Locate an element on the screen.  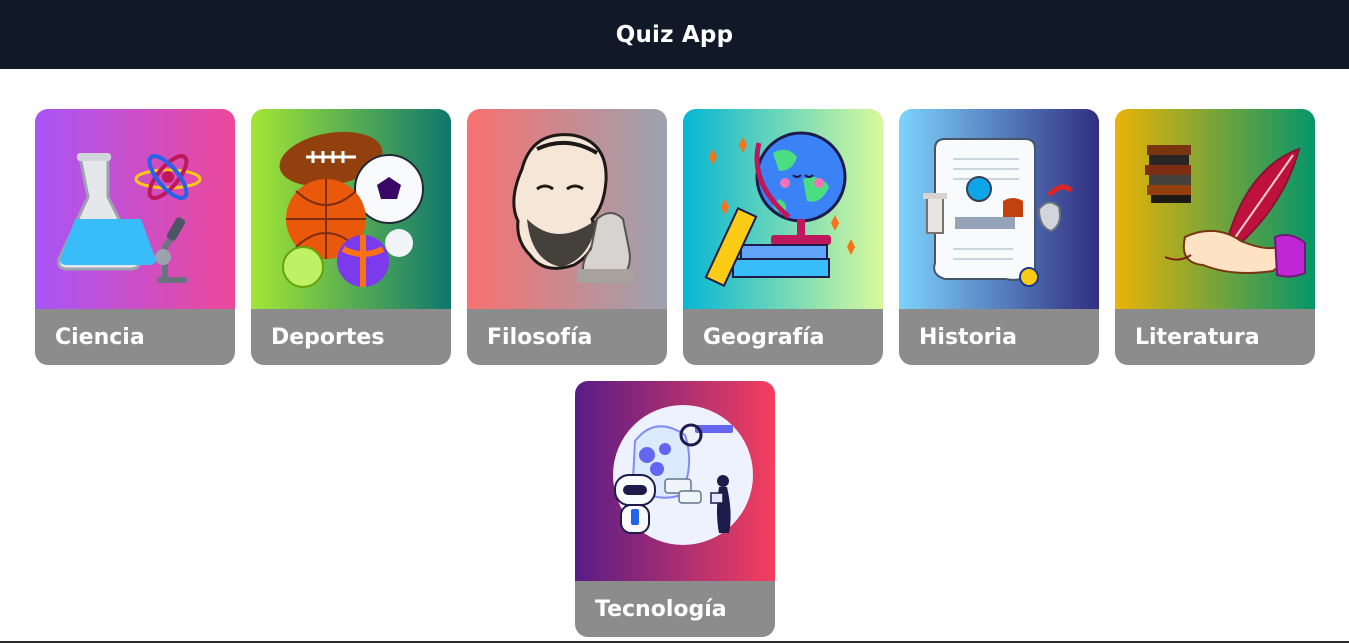
category-label-bar: Deportes is located at coordinates (351, 337).